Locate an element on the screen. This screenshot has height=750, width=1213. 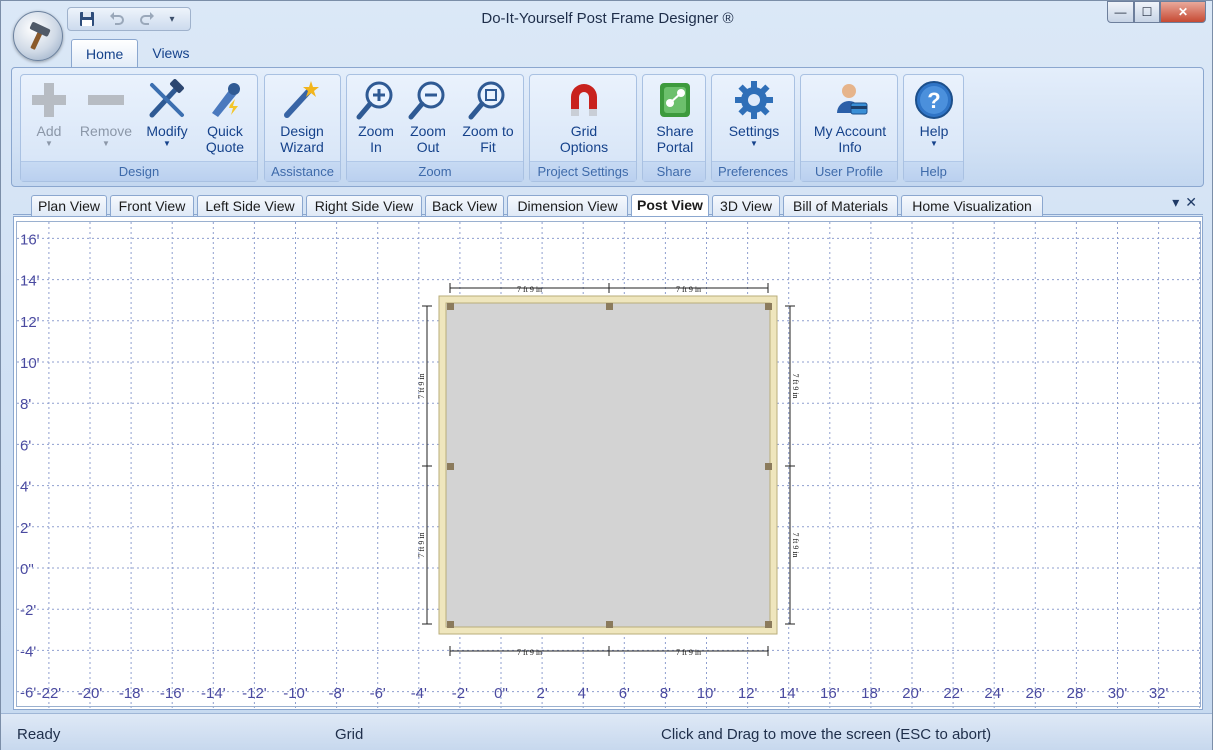
group-assistance: Design Wizard Assistance is located at coordinates (302, 128).